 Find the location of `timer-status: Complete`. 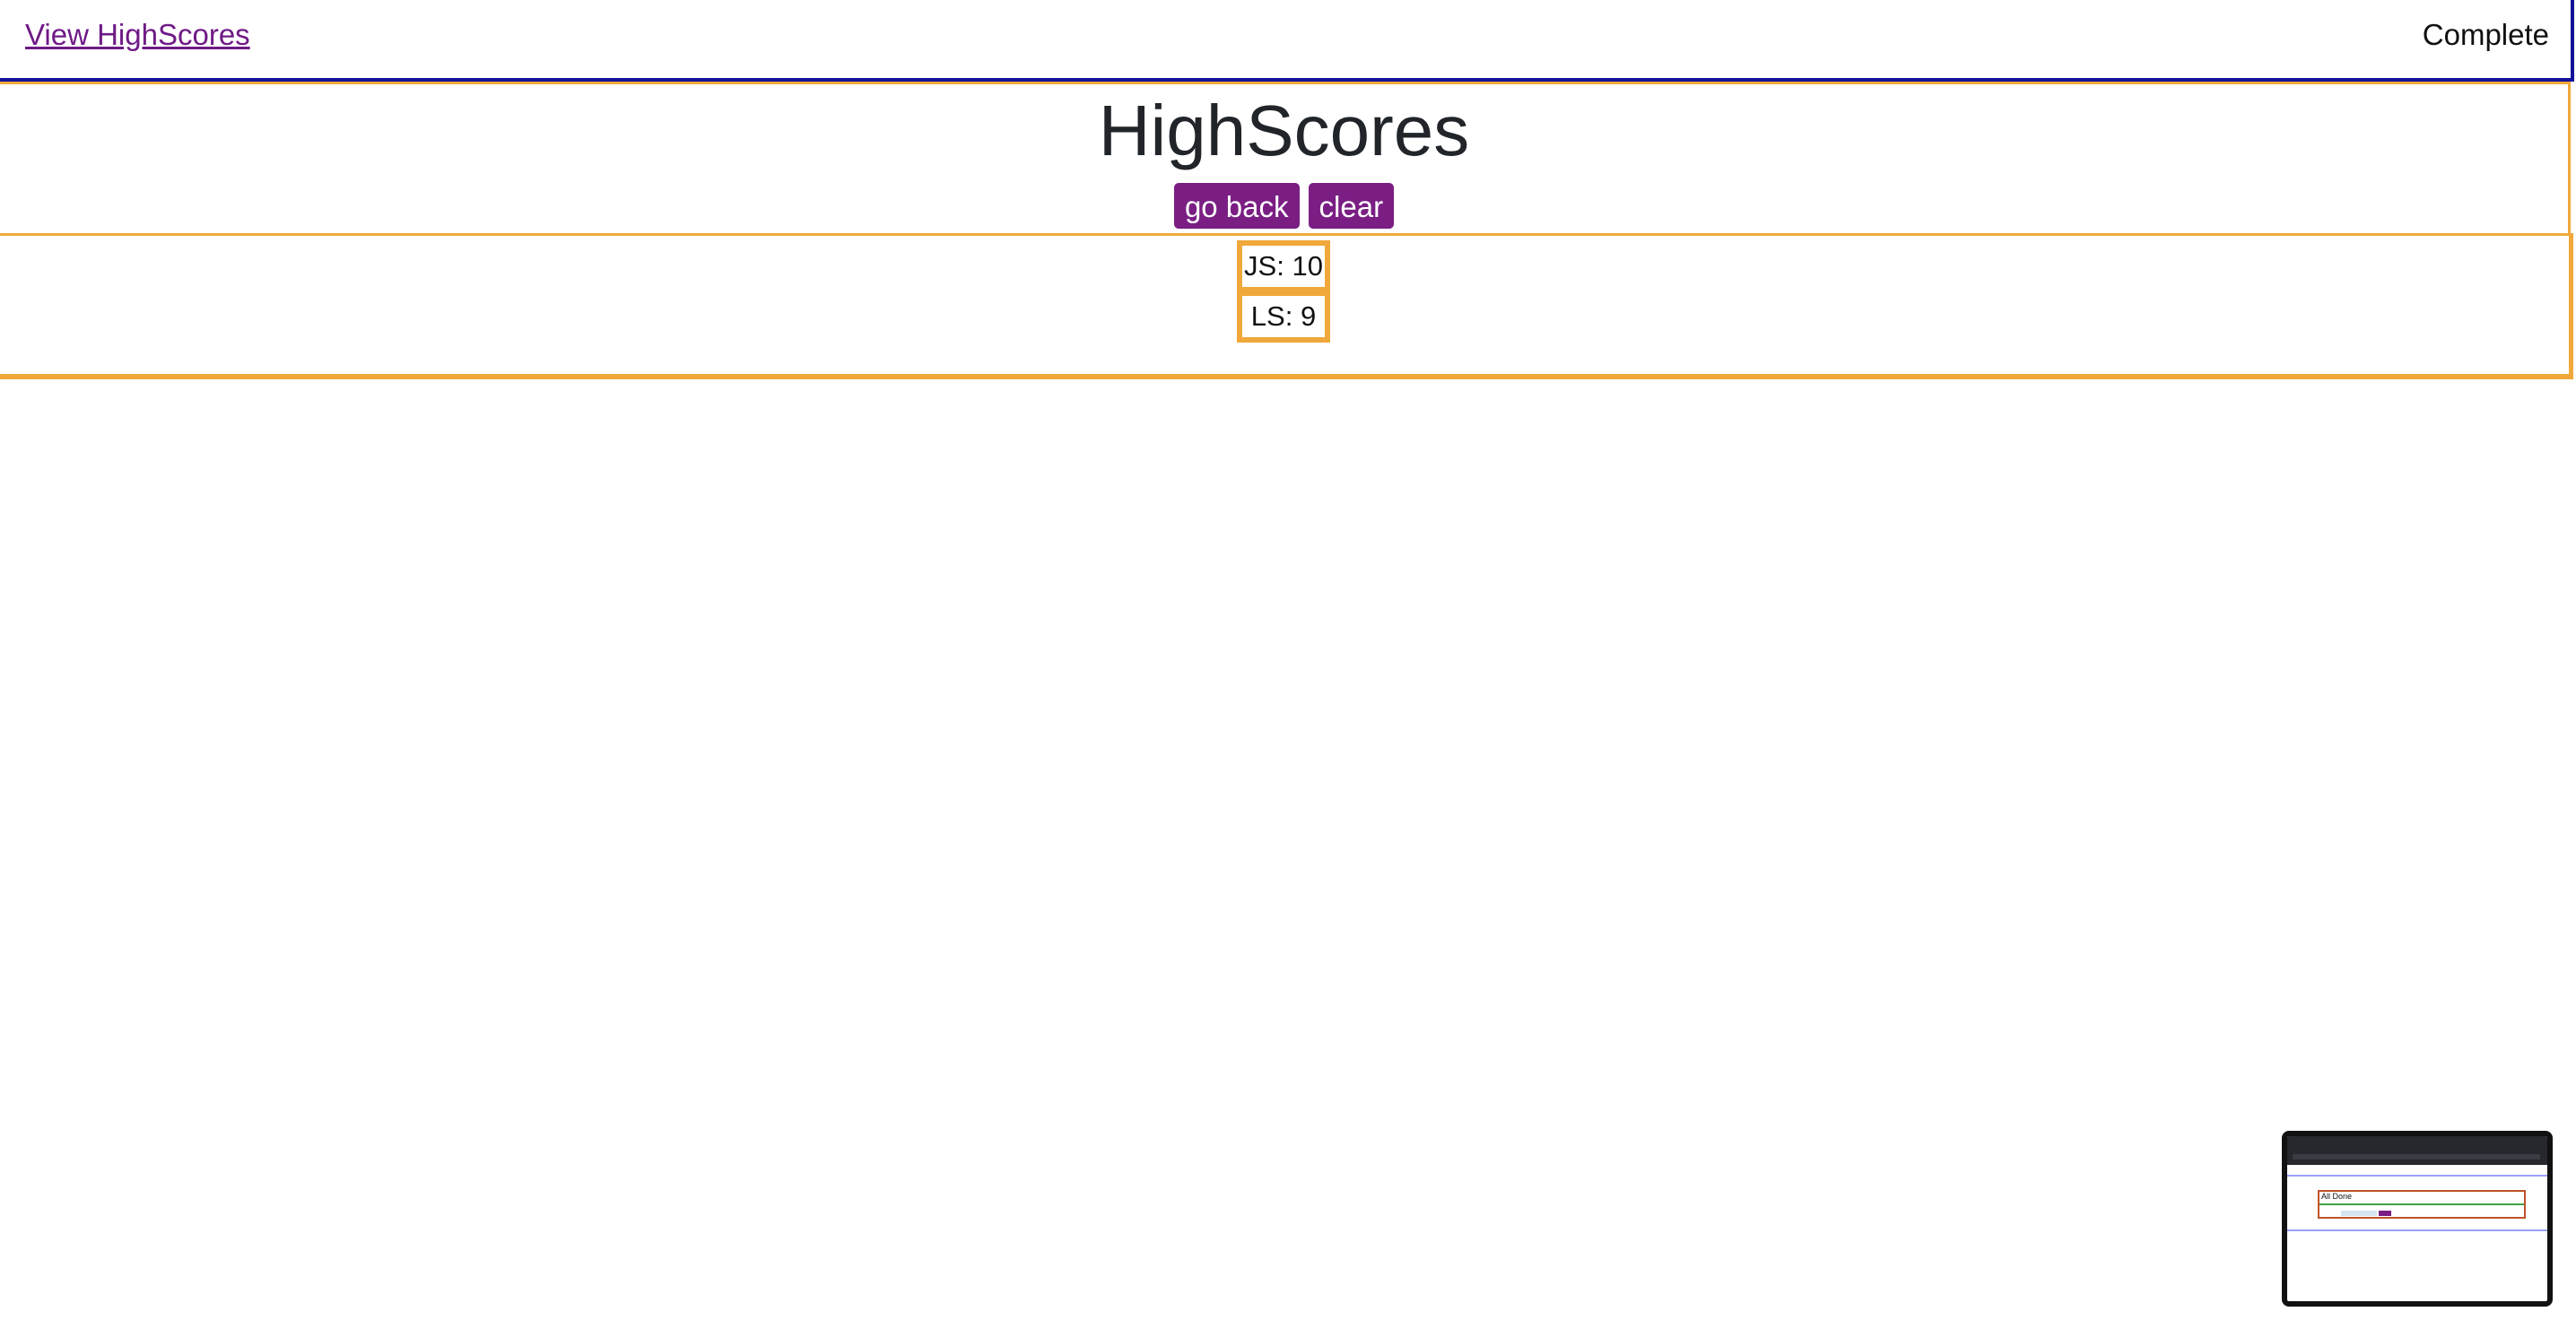

timer-status: Complete is located at coordinates (2485, 34).